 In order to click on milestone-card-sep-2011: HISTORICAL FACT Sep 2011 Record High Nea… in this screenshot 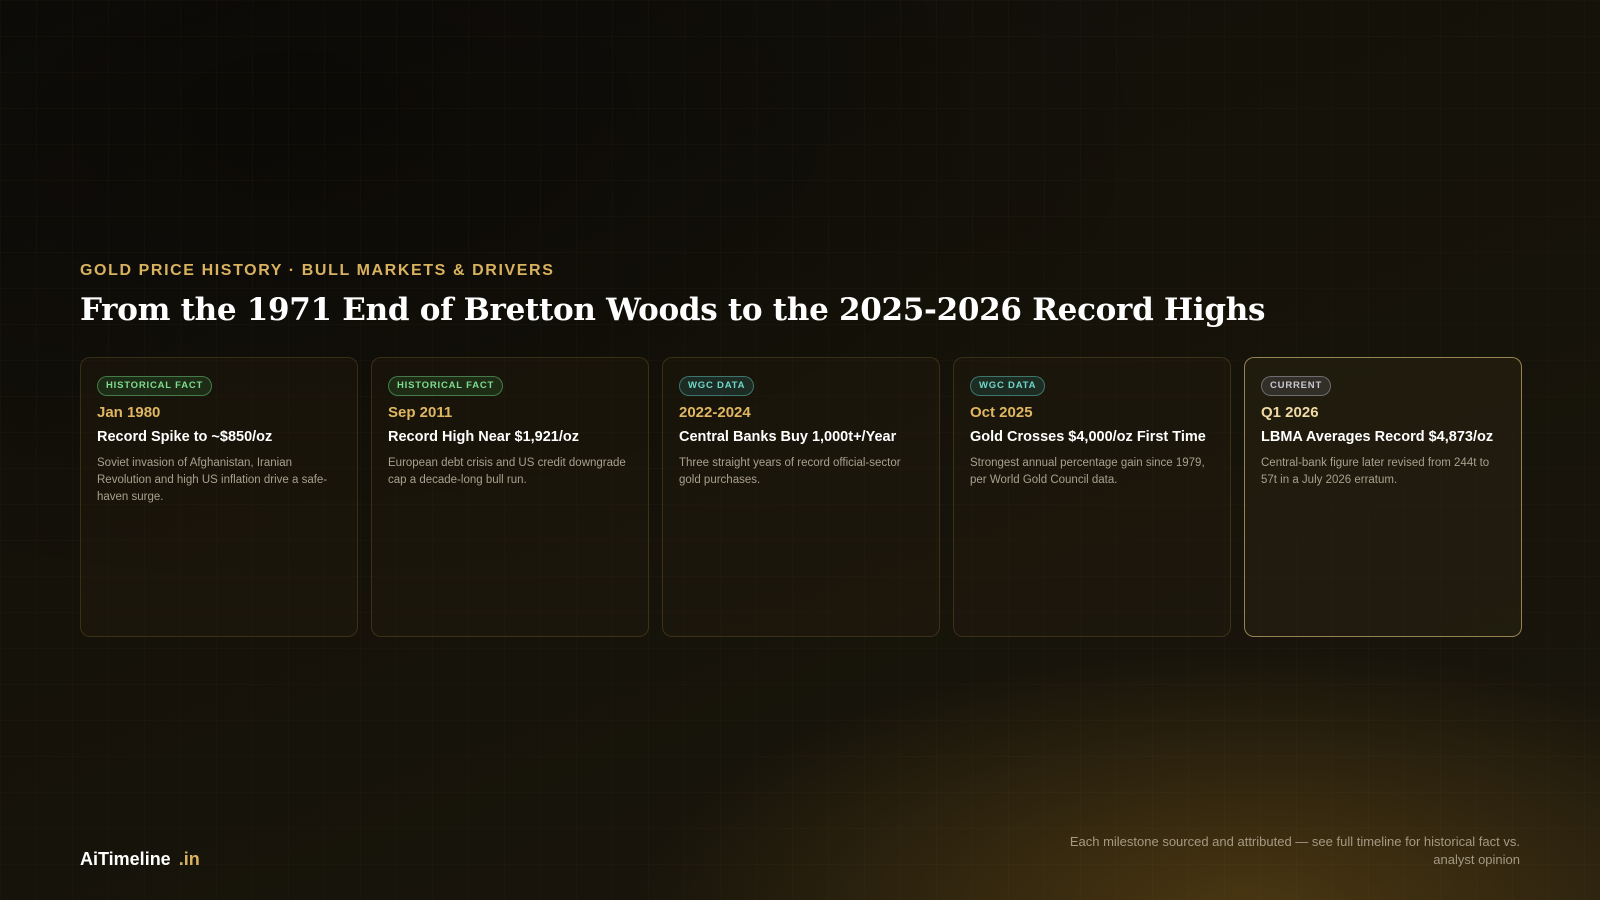, I will do `click(510, 497)`.